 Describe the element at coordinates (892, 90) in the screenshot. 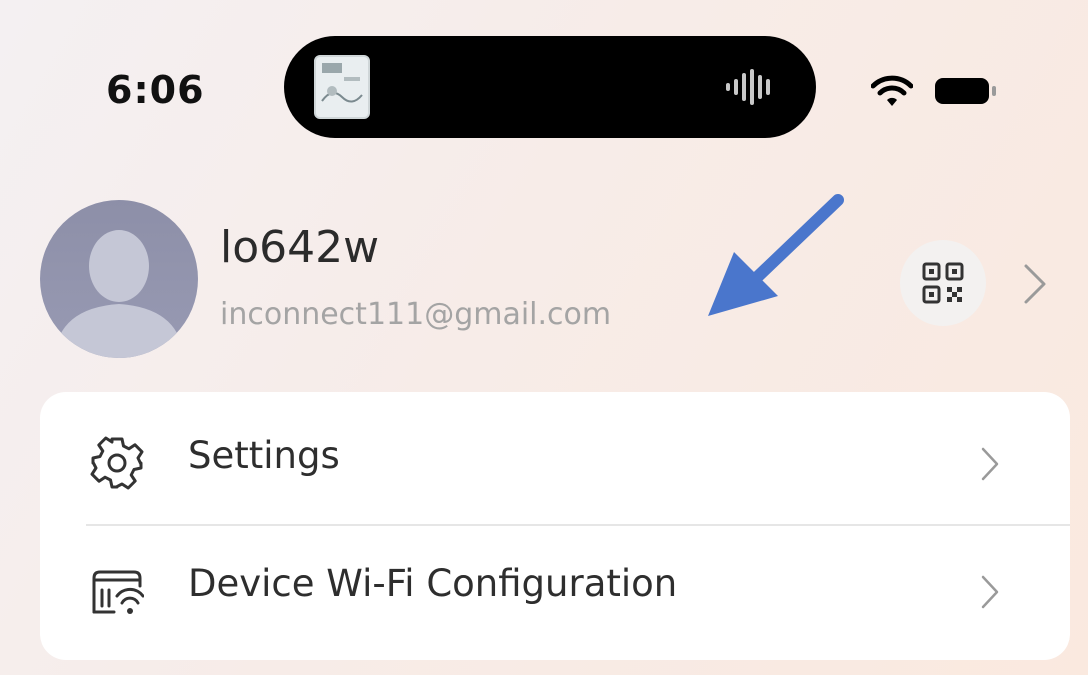

I see `wifi-icon` at that location.